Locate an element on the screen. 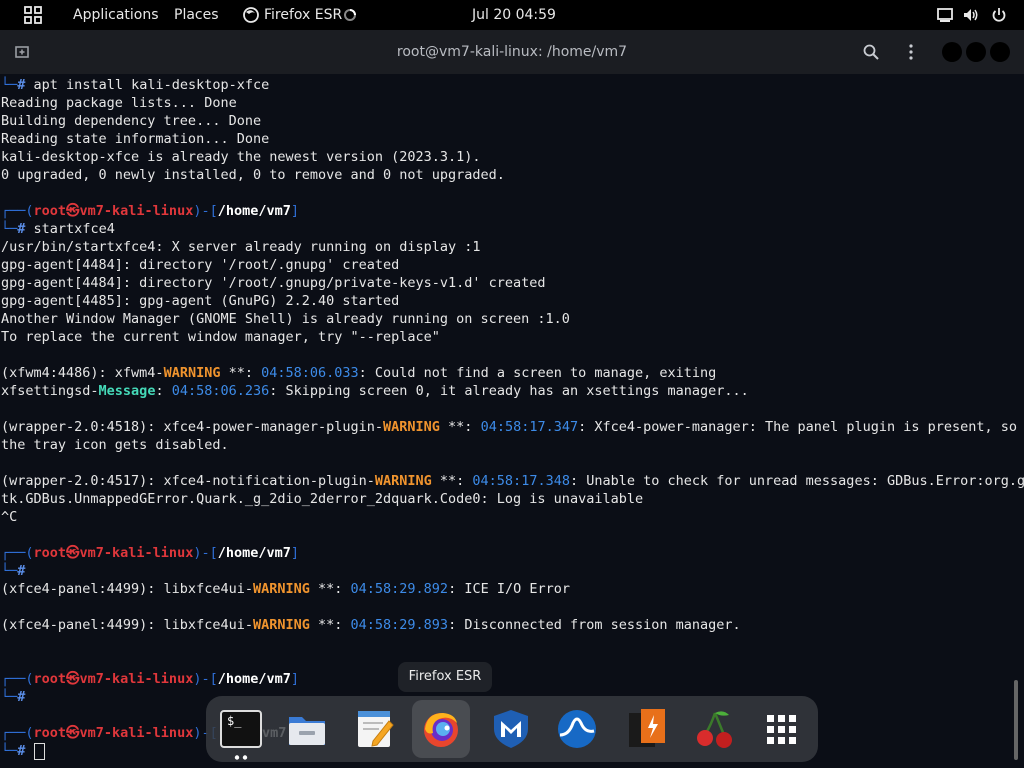  terminal-line: Reading state information... Done is located at coordinates (135, 139).